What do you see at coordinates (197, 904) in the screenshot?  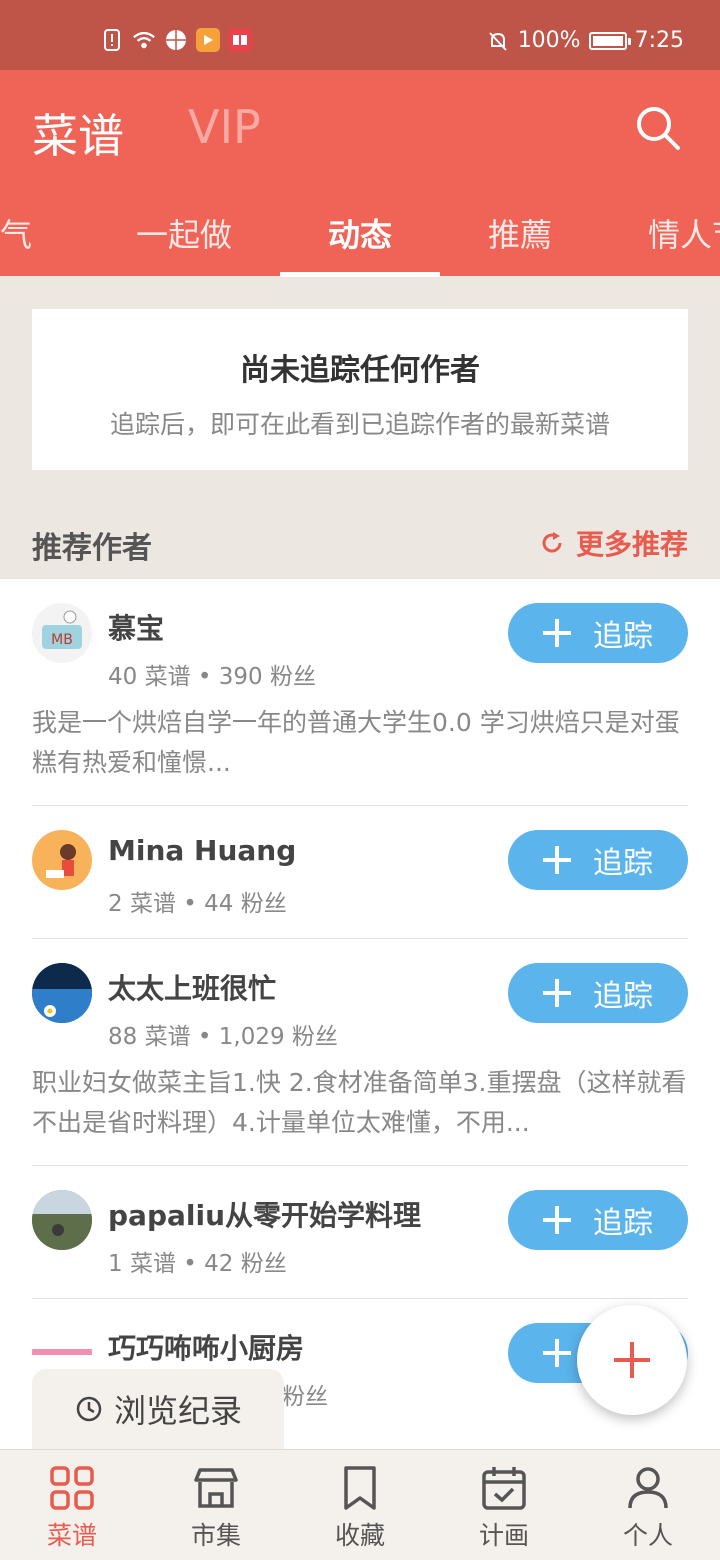 I see `author-stats: 2 菜谱 • 44 粉丝` at bounding box center [197, 904].